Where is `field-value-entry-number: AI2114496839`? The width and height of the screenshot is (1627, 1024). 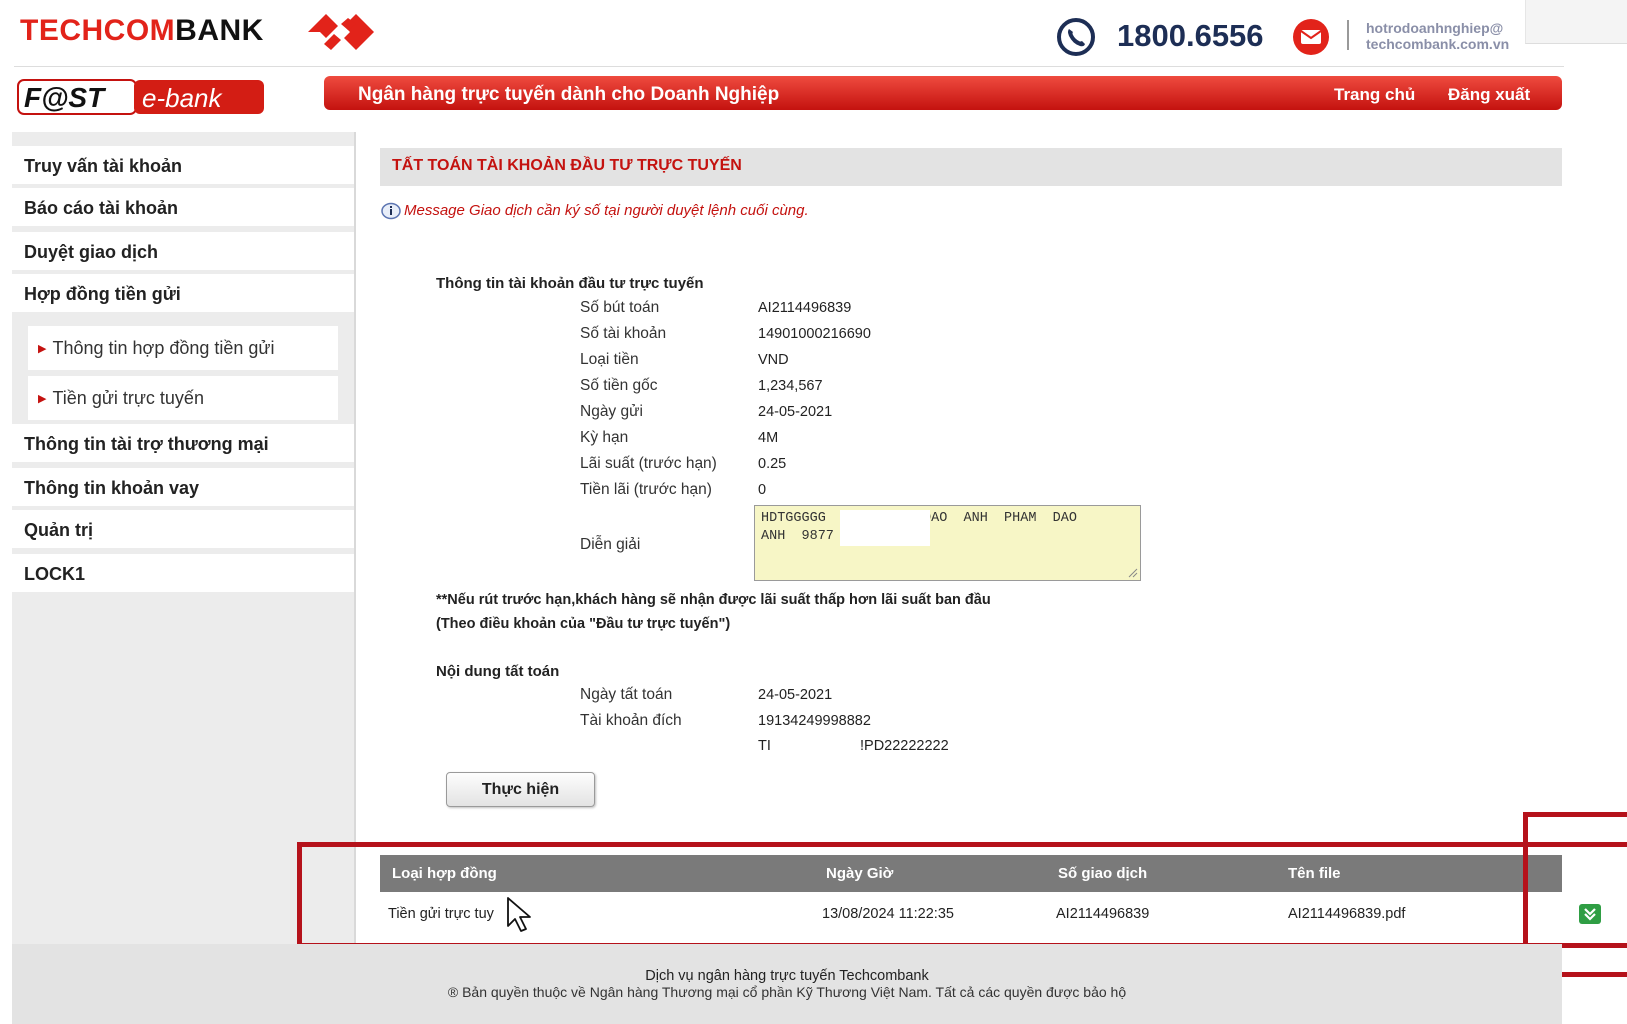
field-value-entry-number: AI2114496839 is located at coordinates (805, 308).